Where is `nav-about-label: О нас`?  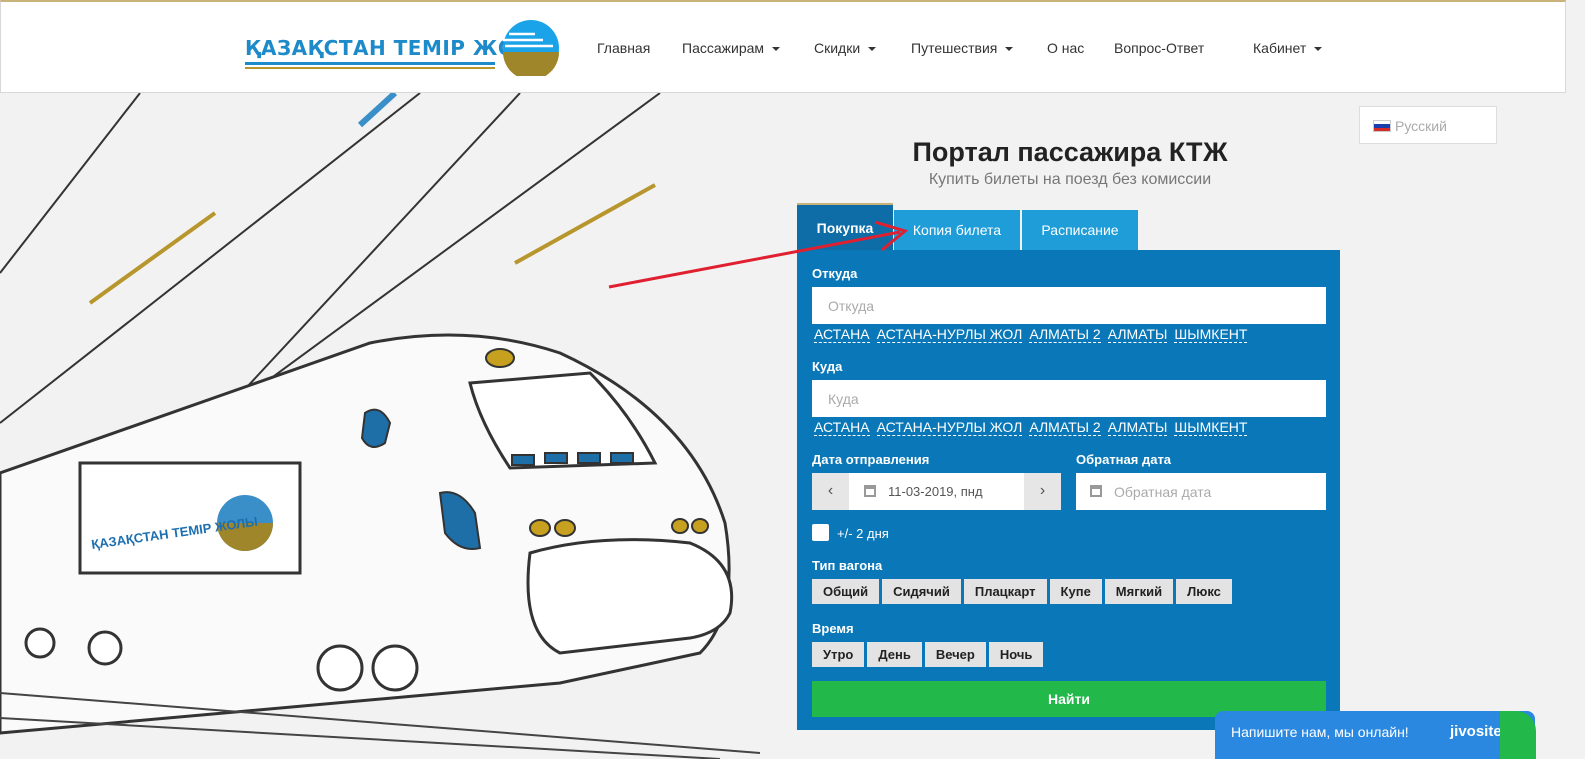 nav-about-label: О нас is located at coordinates (1066, 48).